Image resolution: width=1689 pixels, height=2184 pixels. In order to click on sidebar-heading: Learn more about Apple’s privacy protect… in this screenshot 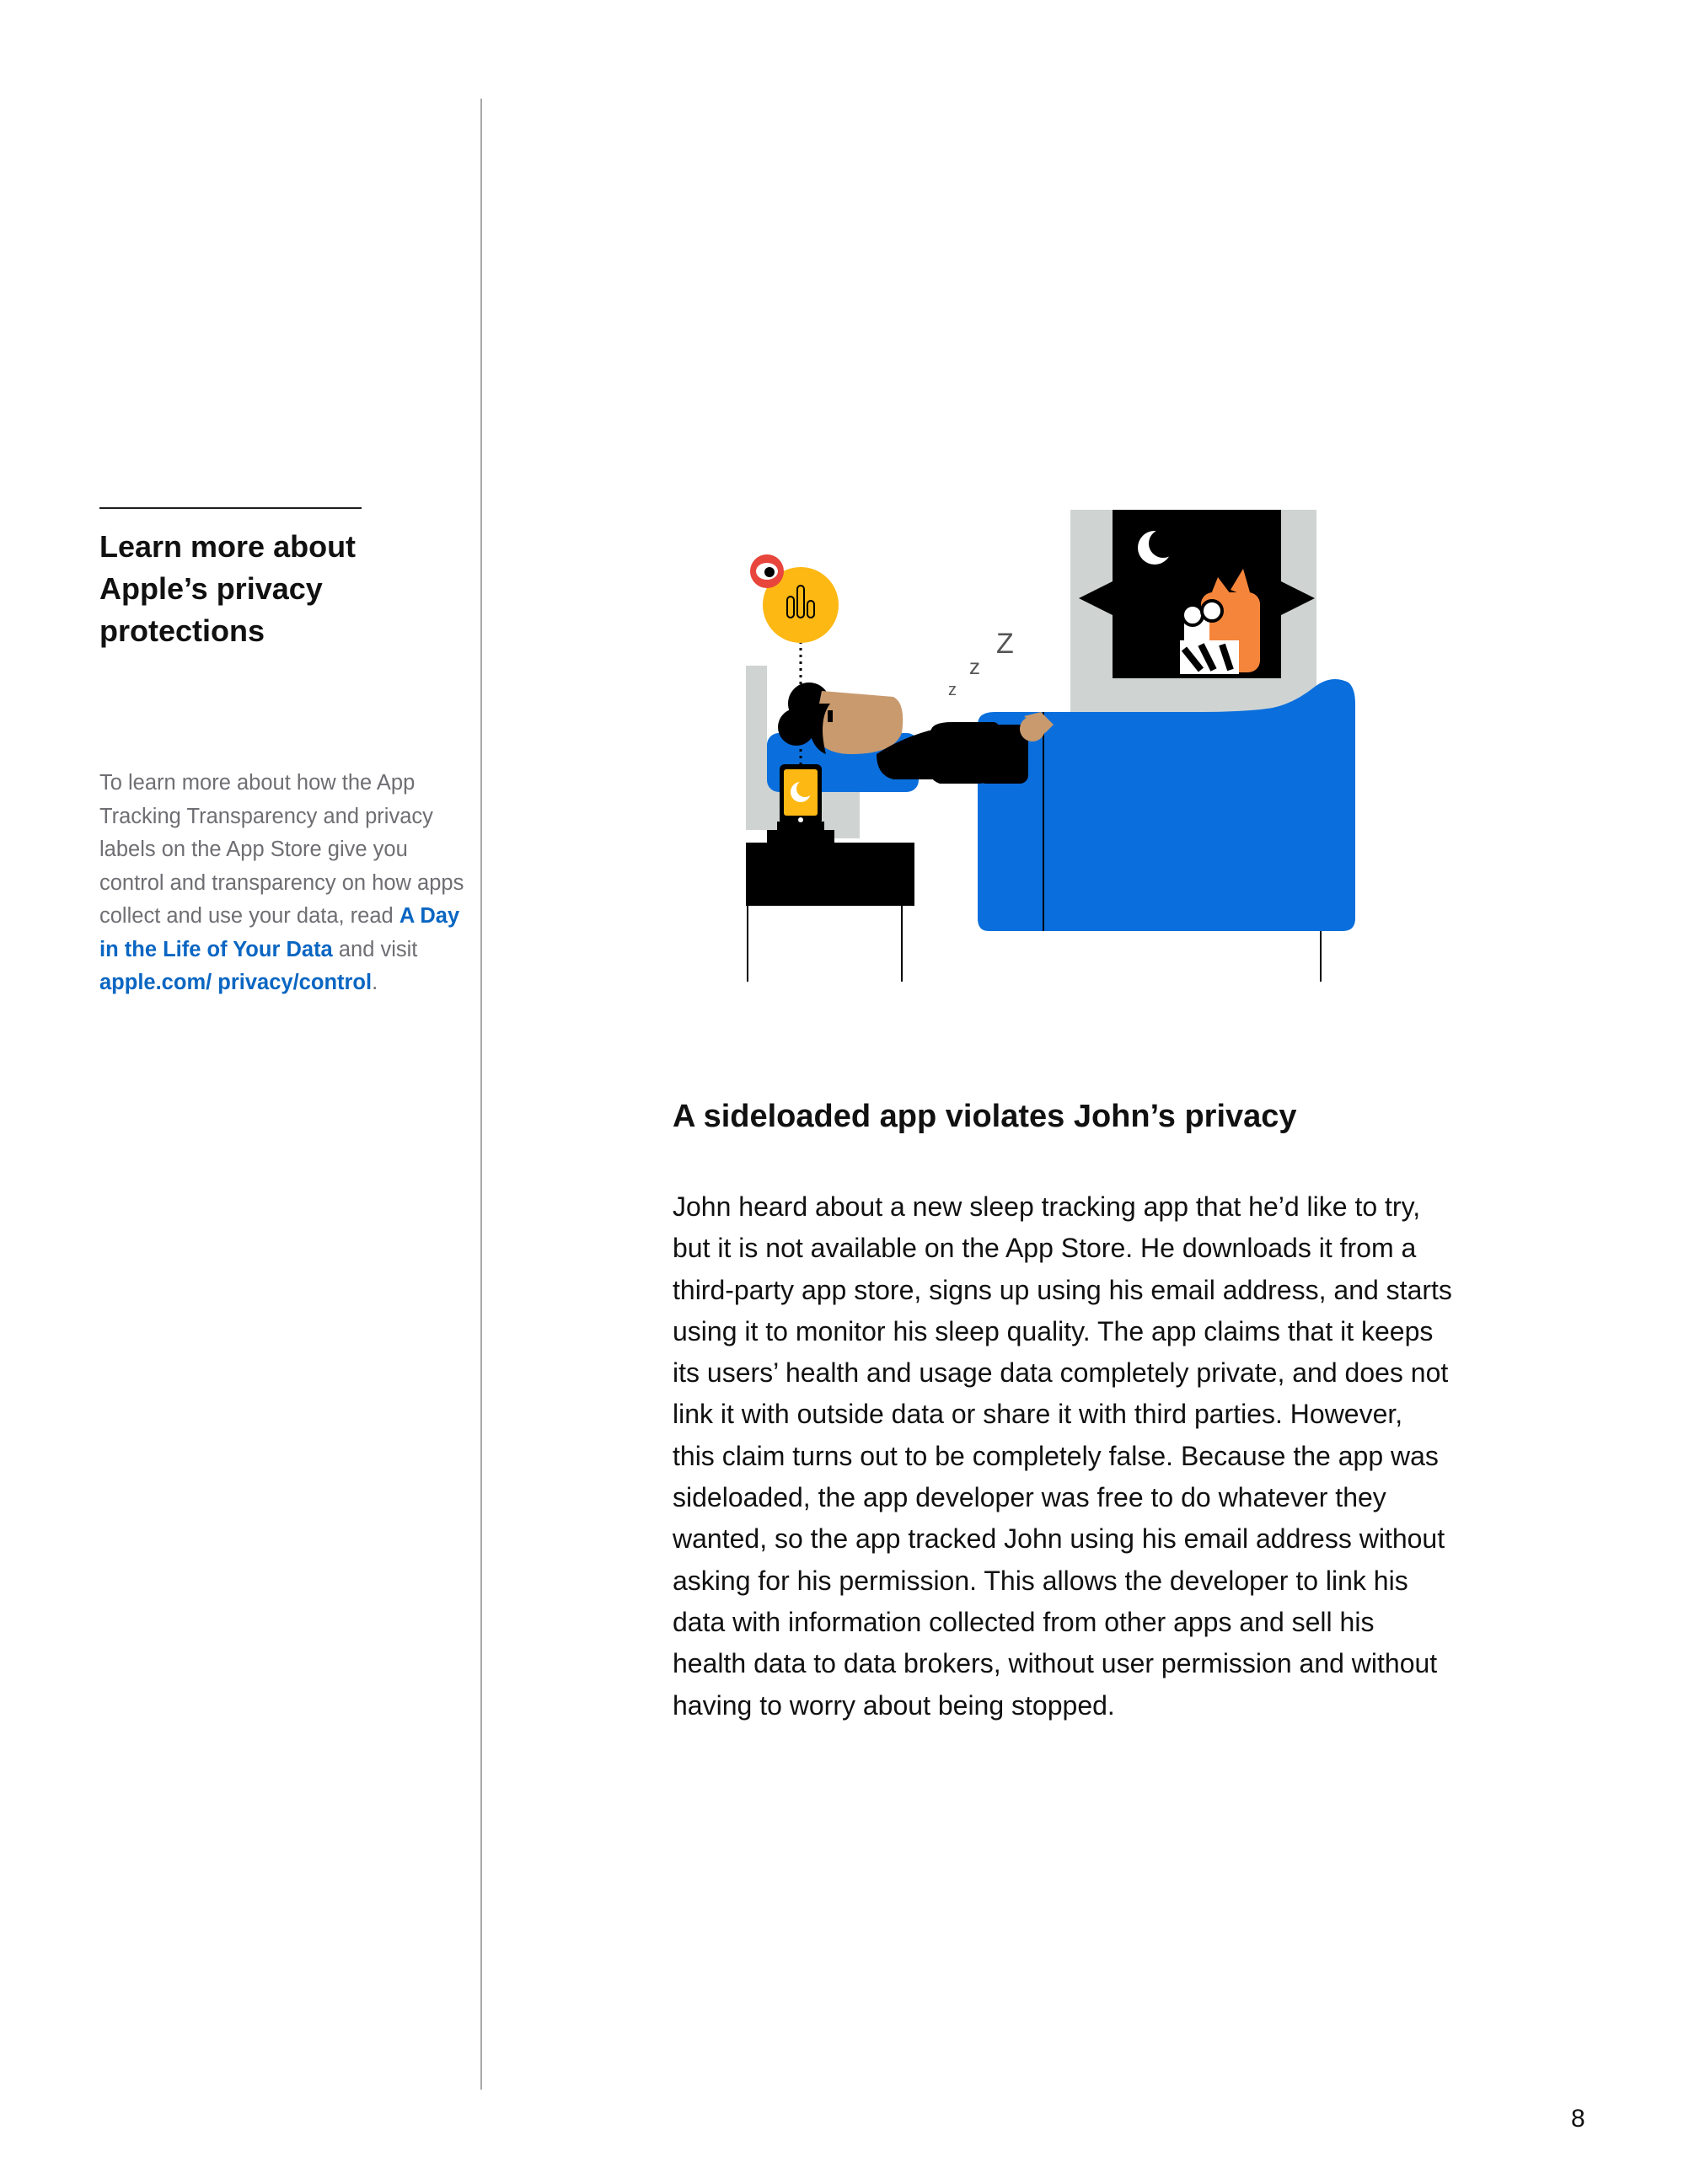, I will do `click(251, 589)`.